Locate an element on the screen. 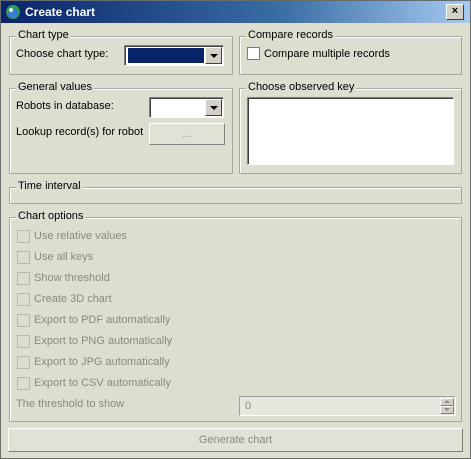  choose-chart-type-label: Choose chart type: is located at coordinates (62, 54).